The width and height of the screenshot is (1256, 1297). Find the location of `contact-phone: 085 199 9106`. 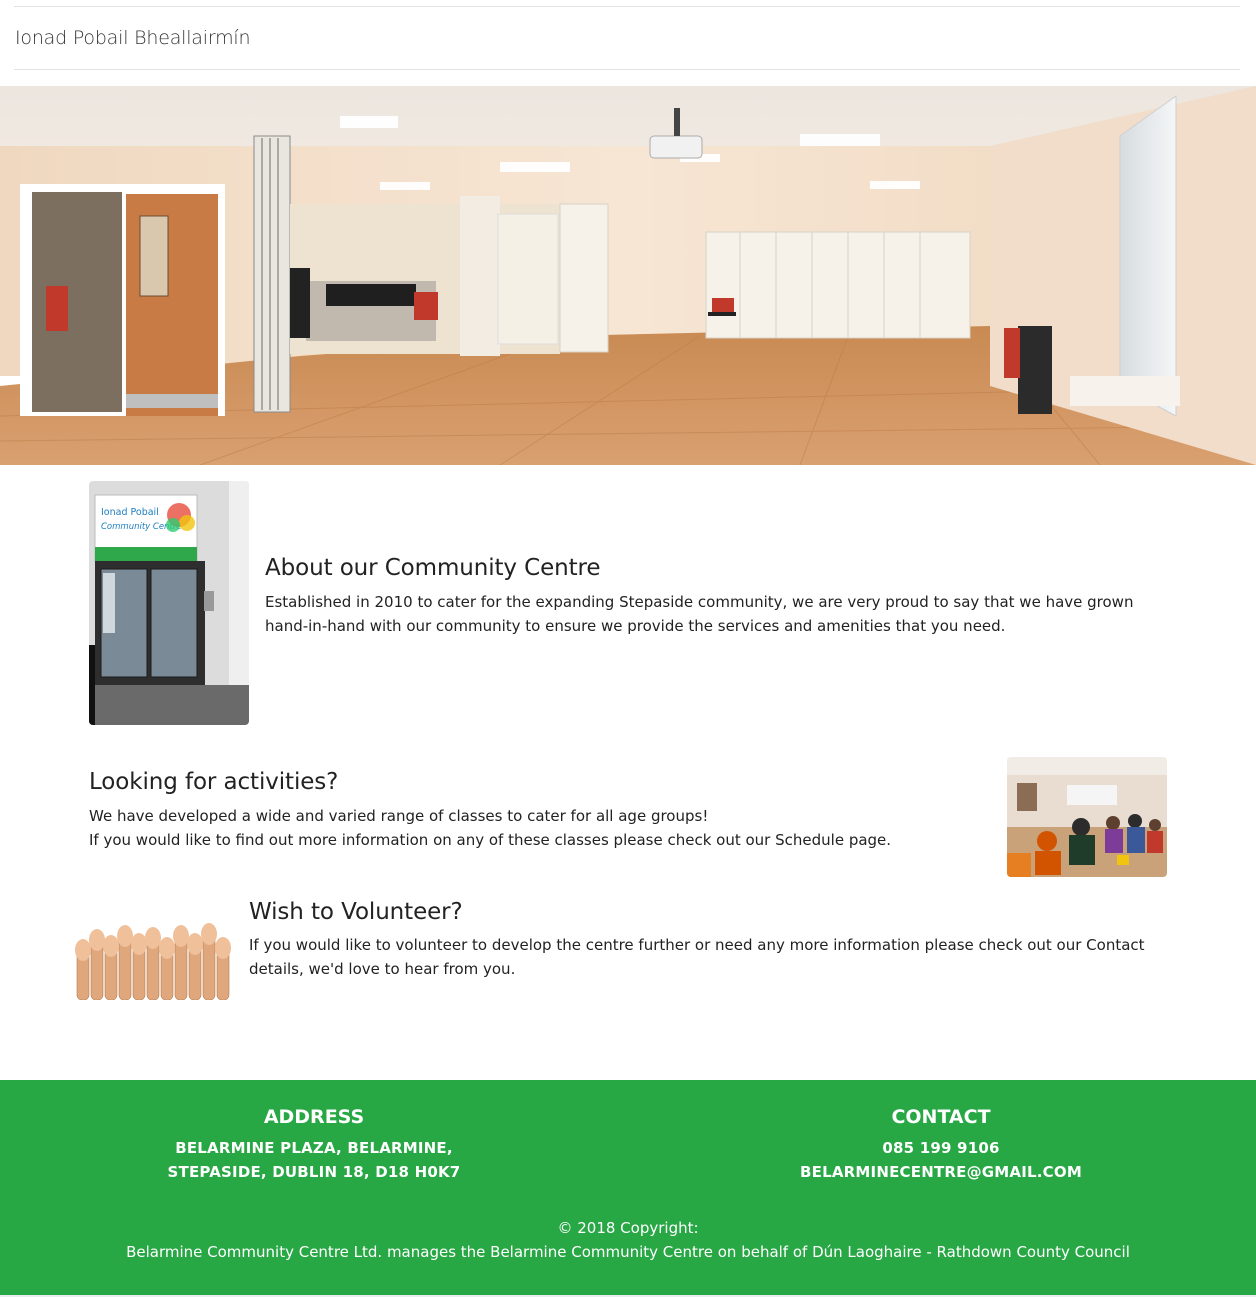

contact-phone: 085 199 9106 is located at coordinates (941, 1148).